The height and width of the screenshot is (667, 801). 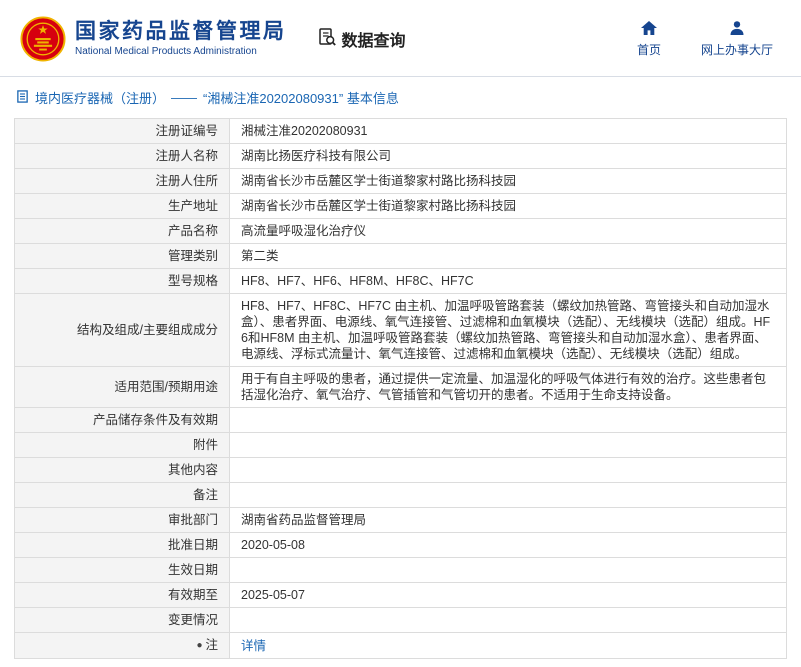 I want to click on table-row: 产品储存条件及有效期, so click(x=400, y=420).